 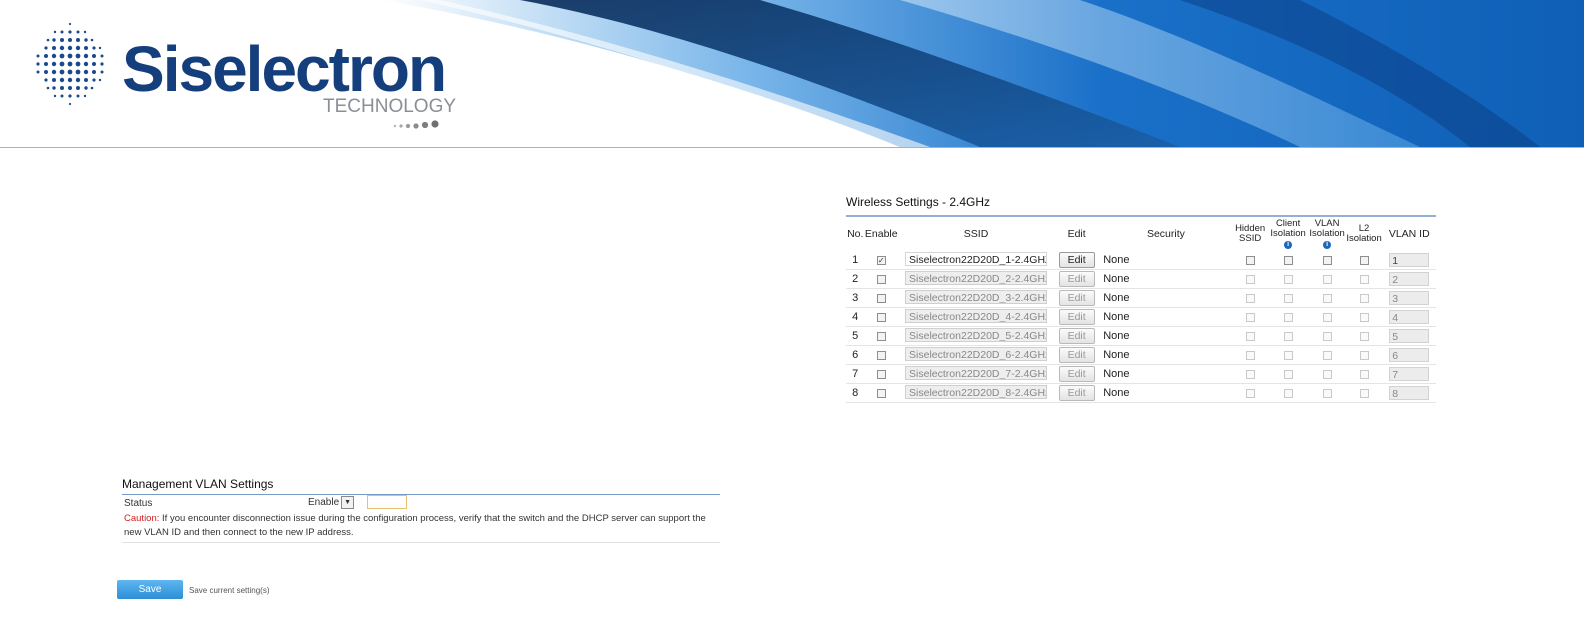 What do you see at coordinates (70, 64) in the screenshot?
I see `globe-logo-icon` at bounding box center [70, 64].